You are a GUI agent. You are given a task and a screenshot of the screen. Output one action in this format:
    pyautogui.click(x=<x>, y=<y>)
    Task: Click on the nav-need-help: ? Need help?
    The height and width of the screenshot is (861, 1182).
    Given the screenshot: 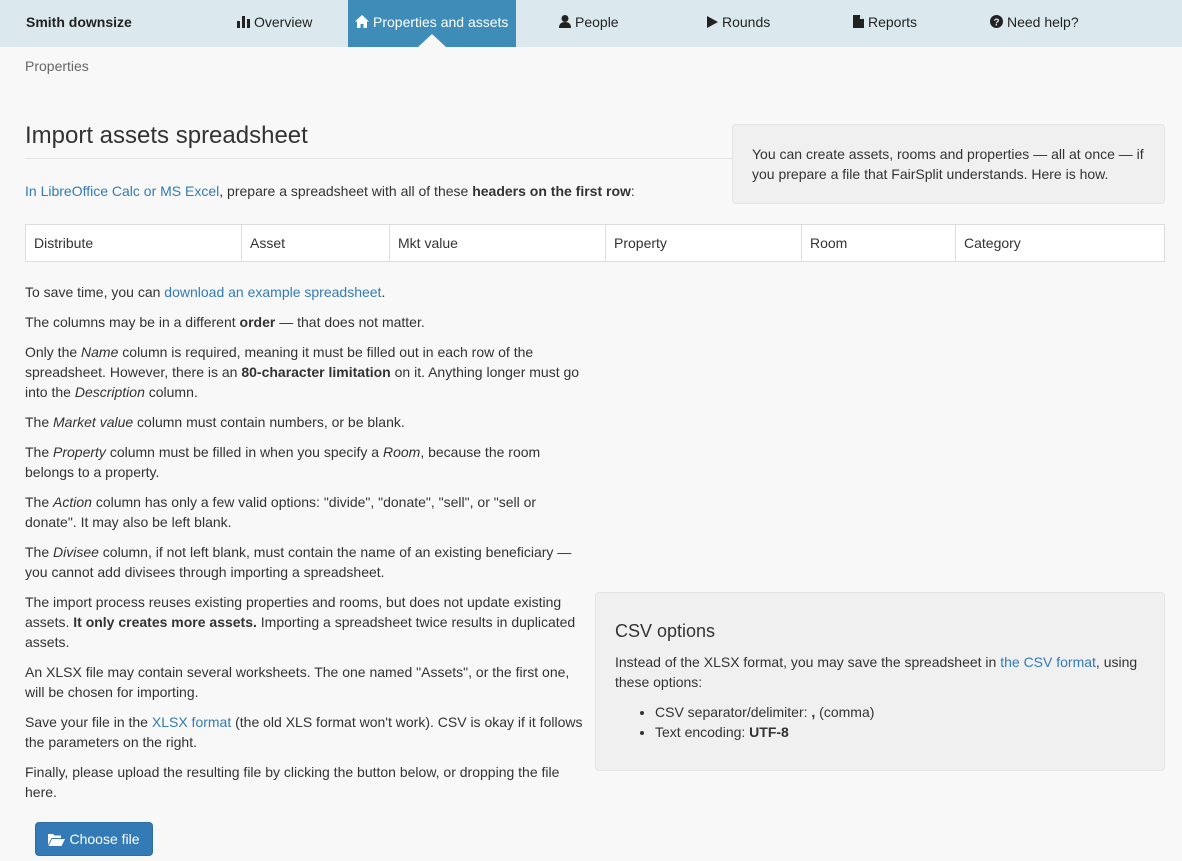 What is the action you would take?
    pyautogui.click(x=1034, y=23)
    